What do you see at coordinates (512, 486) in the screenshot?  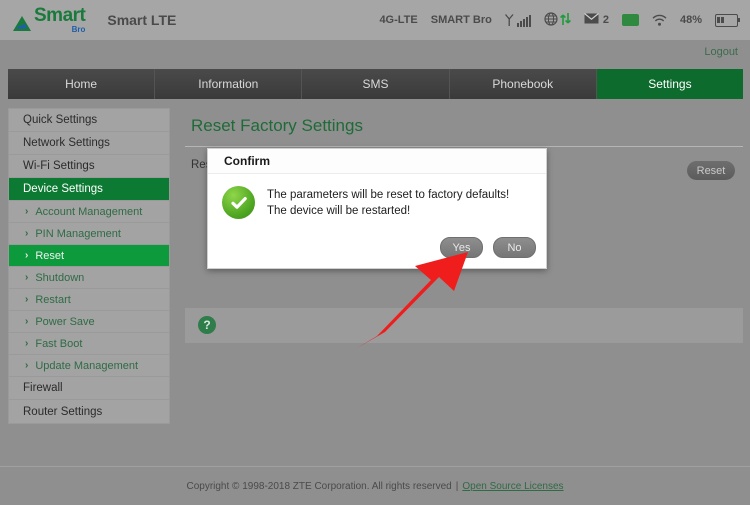 I see `open-source-licenses-link: Open Source Licenses` at bounding box center [512, 486].